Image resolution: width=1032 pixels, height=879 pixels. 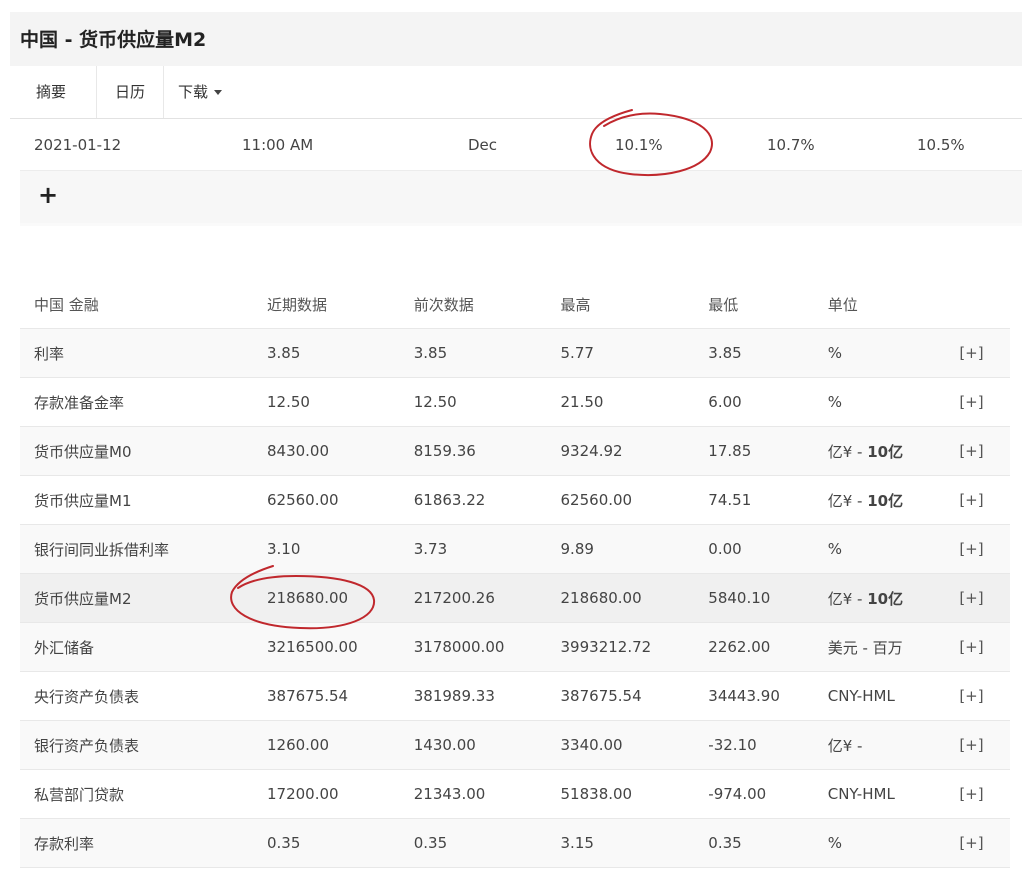 I want to click on unit-value: 亿¥ - 10亿, so click(x=893, y=500).